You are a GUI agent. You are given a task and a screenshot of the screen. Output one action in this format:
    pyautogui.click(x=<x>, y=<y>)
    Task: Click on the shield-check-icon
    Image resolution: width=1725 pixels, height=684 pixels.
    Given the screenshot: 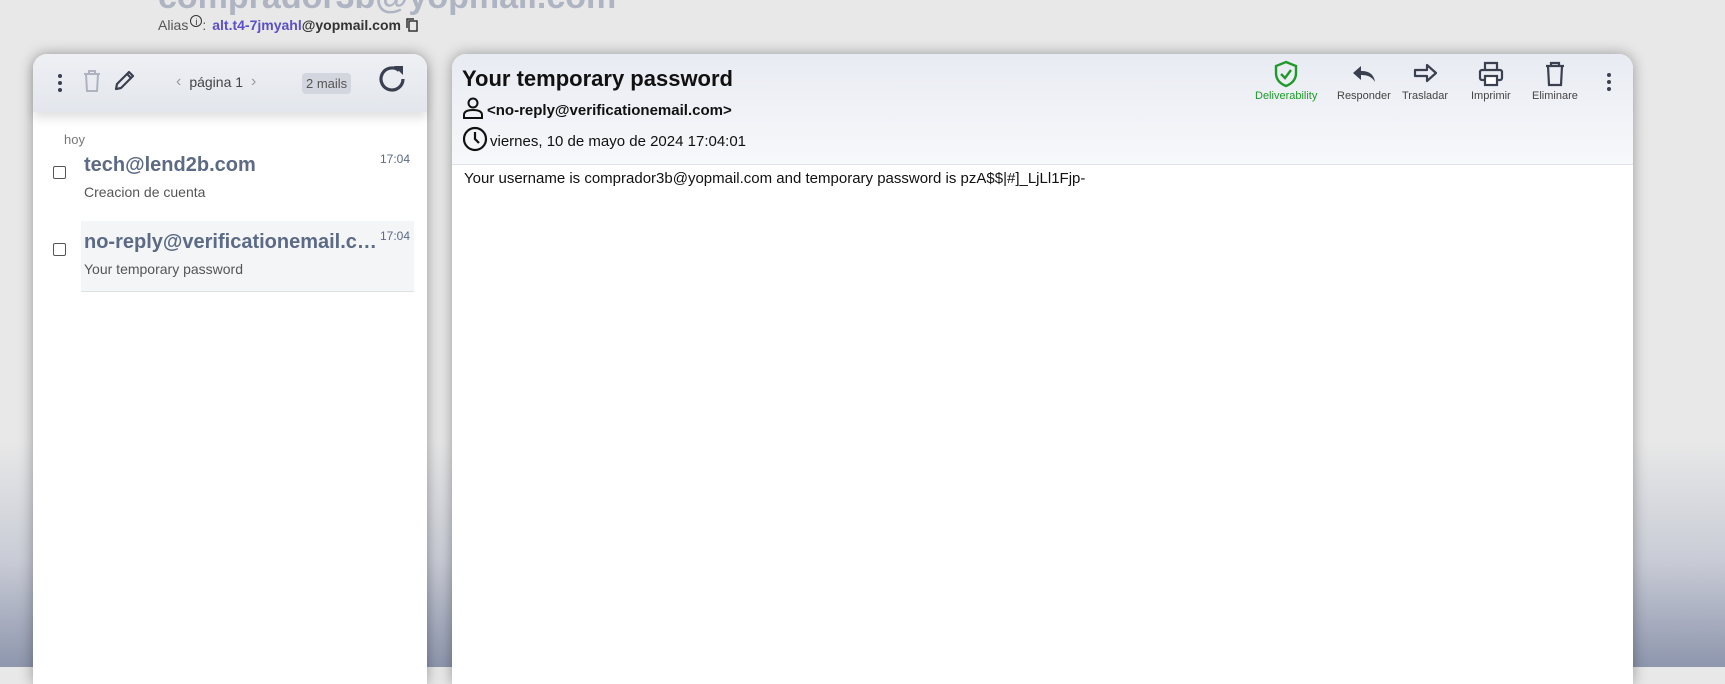 What is the action you would take?
    pyautogui.click(x=1286, y=74)
    